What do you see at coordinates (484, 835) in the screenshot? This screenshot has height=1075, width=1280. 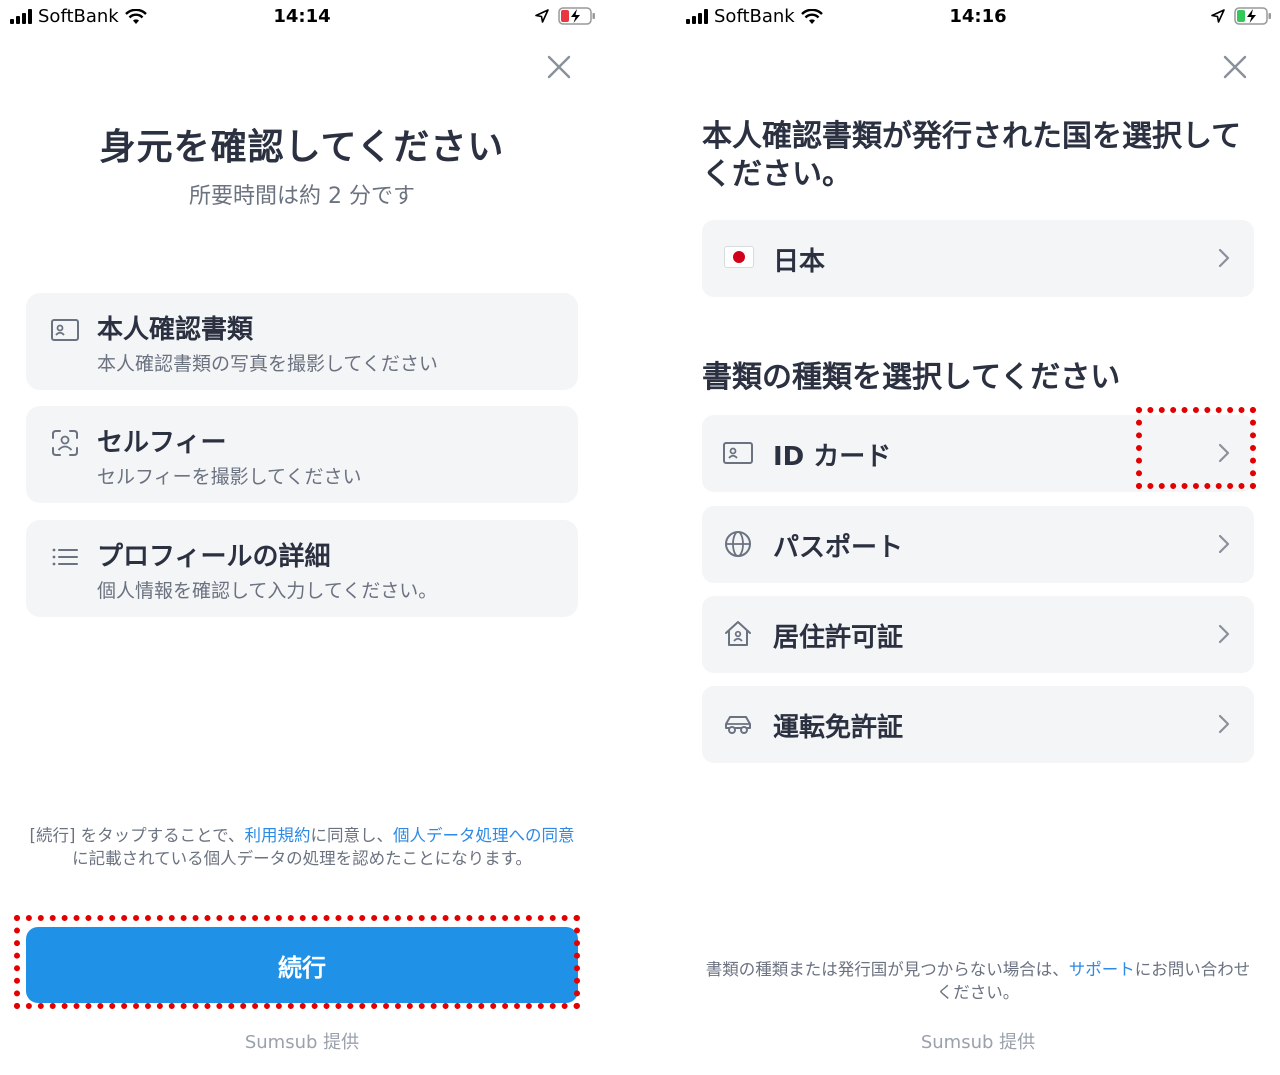 I see `privacy-consent-link: 個人データ処理への同意` at bounding box center [484, 835].